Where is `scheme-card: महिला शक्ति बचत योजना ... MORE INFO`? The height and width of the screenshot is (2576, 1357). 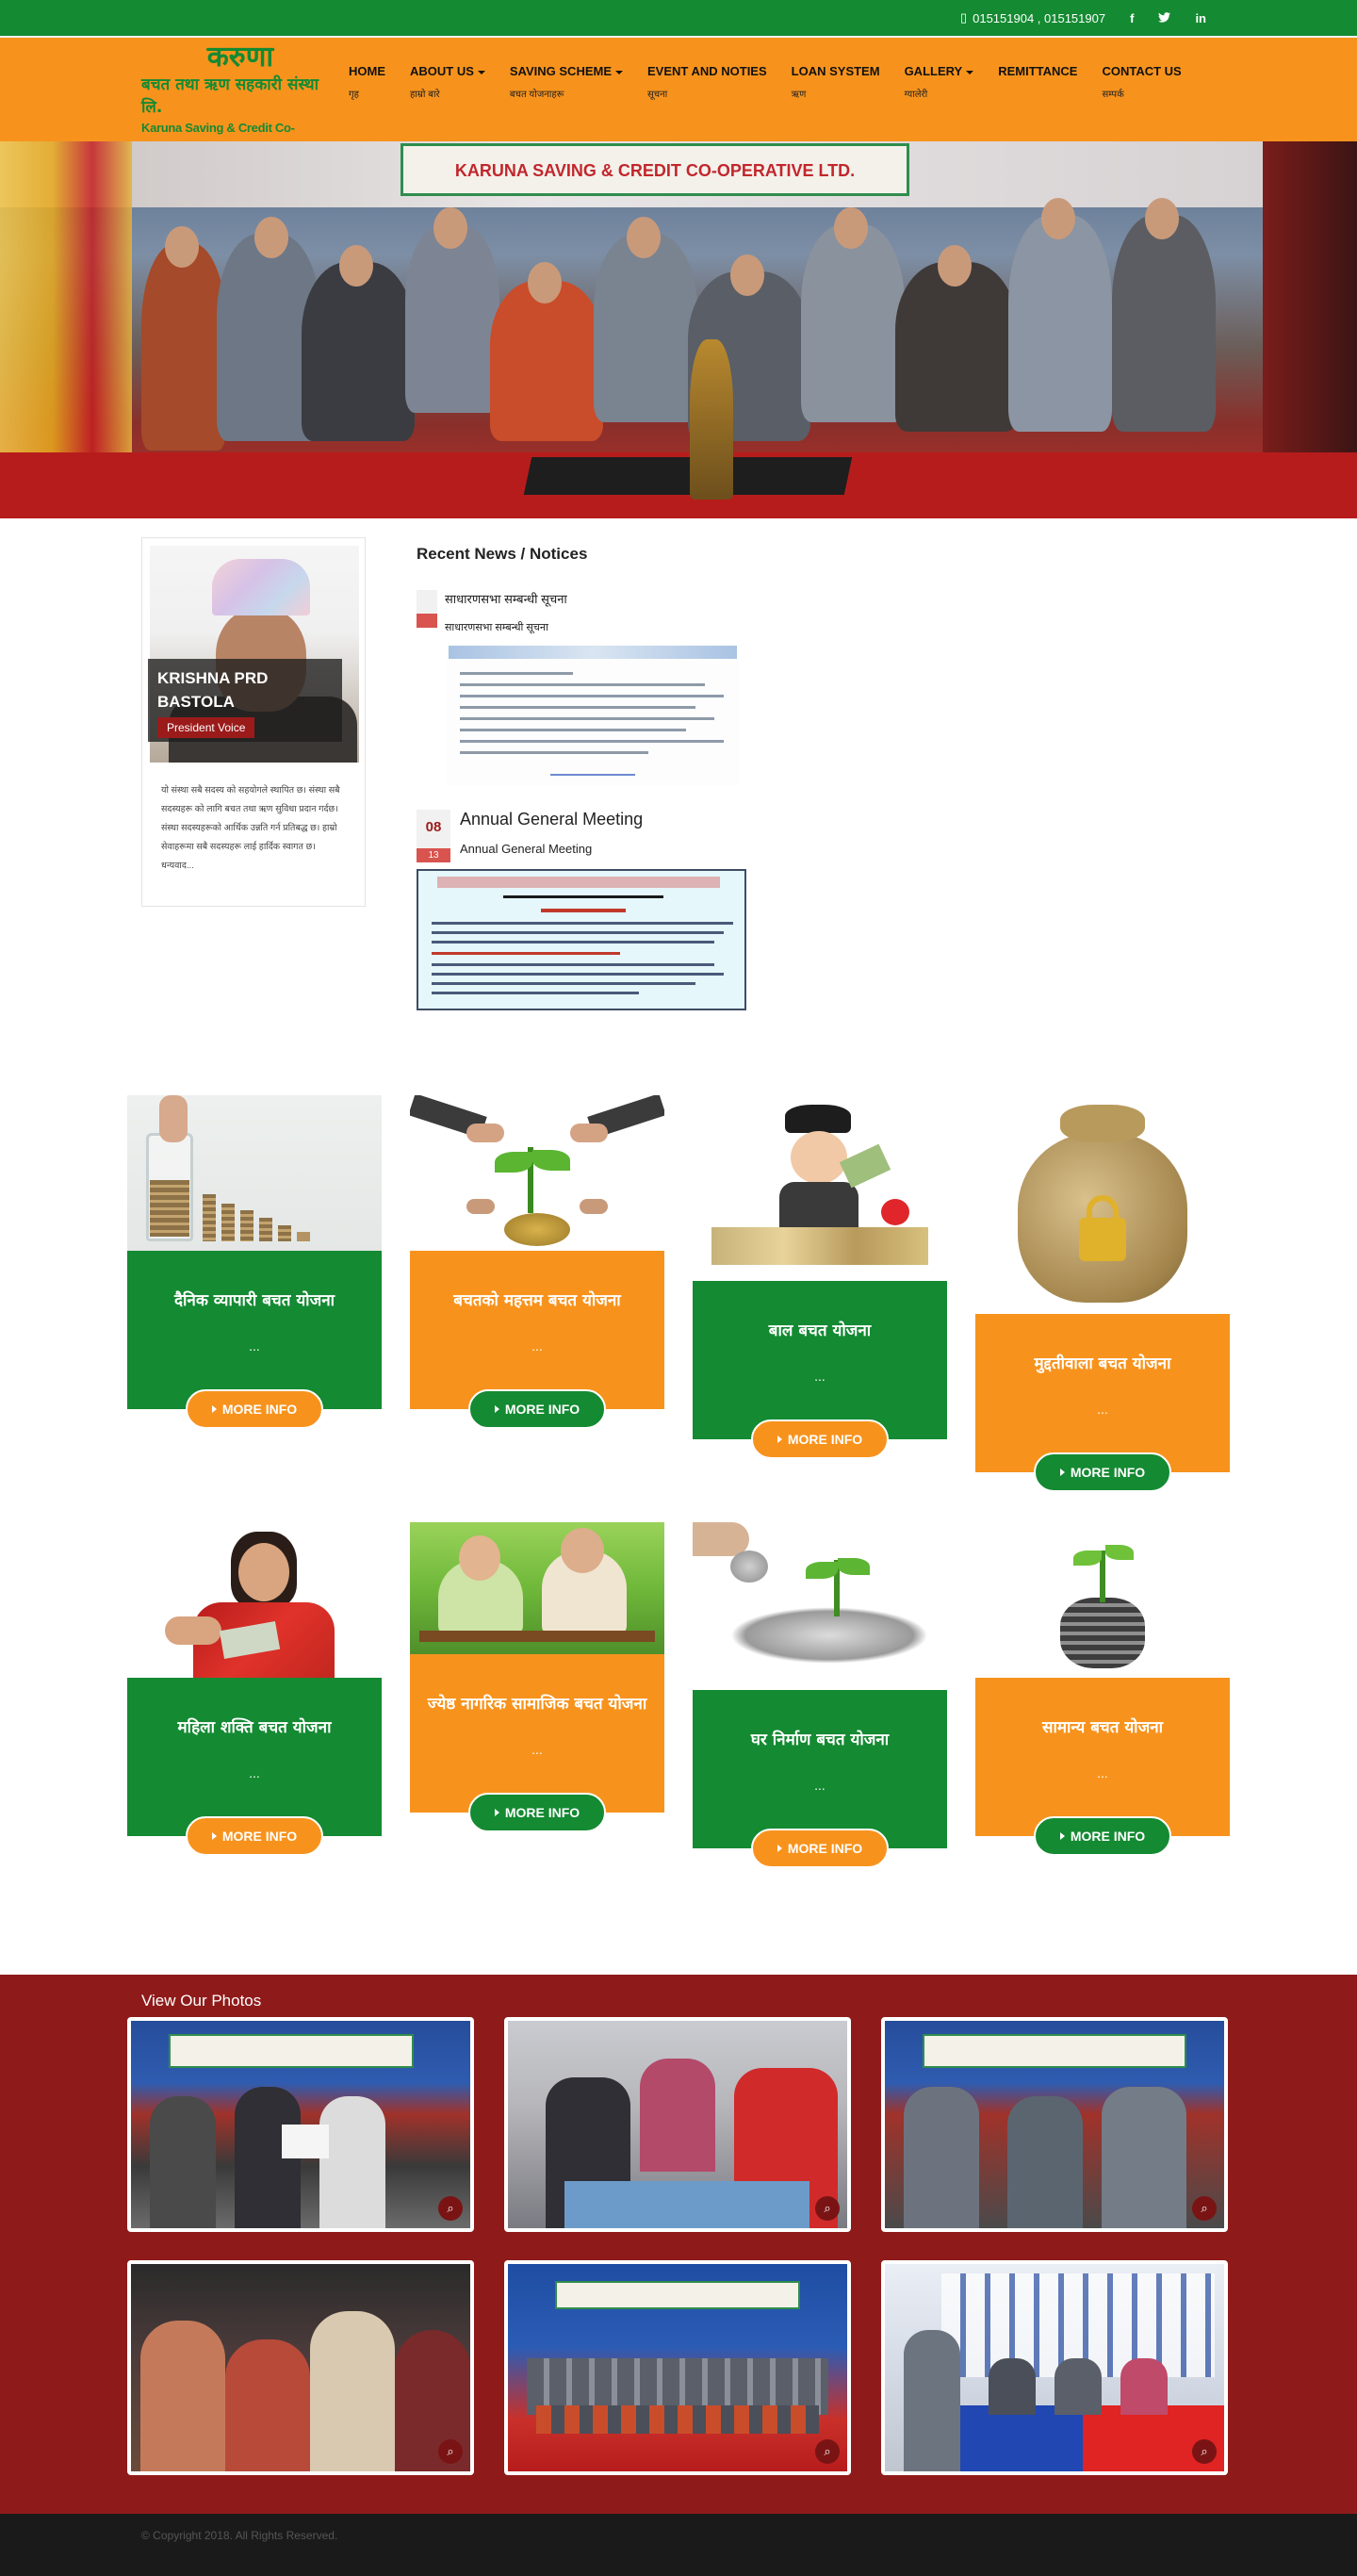
scheme-card: महिला शक्ति बचत योजना ... MORE INFO is located at coordinates (254, 1689).